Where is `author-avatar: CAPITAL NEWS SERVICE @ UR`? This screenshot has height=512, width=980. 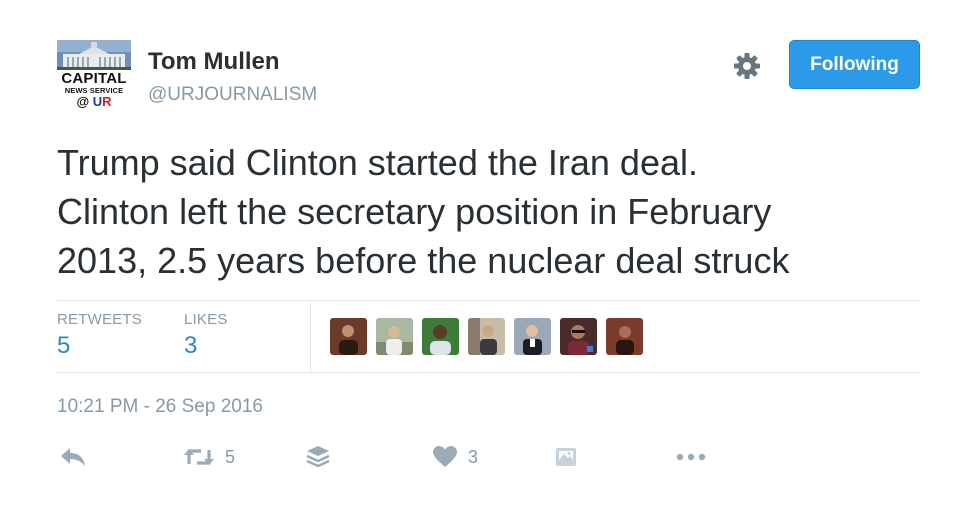 author-avatar: CAPITAL NEWS SERVICE @ UR is located at coordinates (94, 77).